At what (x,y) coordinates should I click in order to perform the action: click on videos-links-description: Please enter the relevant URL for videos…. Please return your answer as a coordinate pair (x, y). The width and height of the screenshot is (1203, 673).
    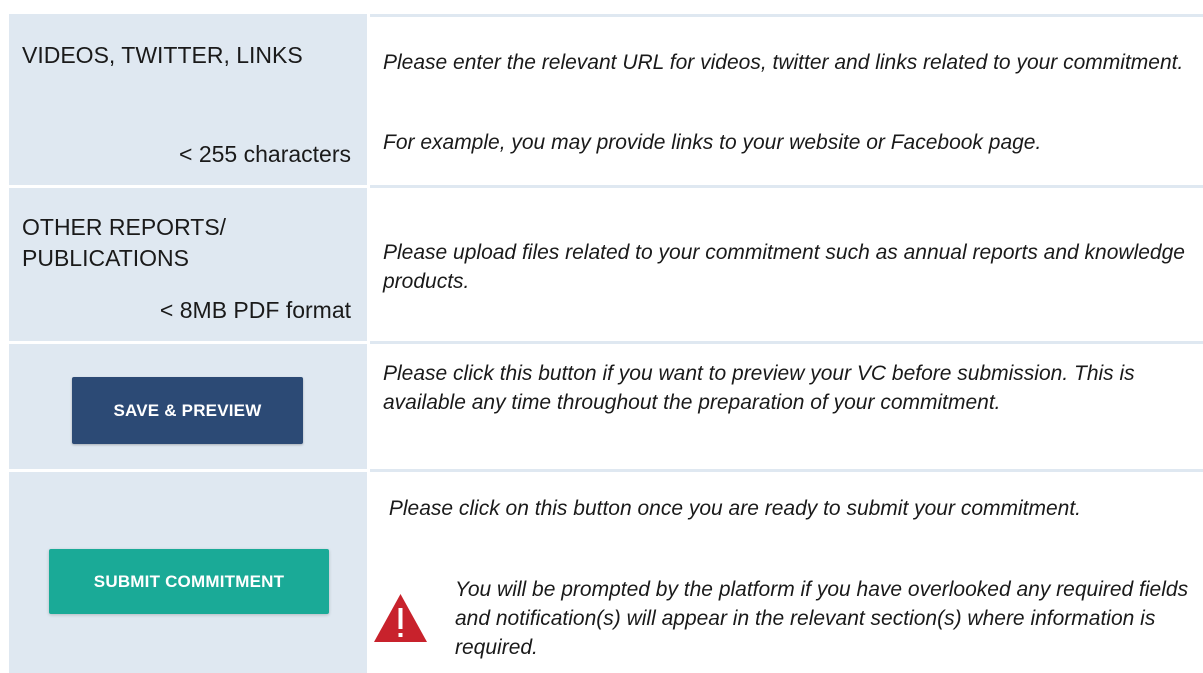
    Looking at the image, I should click on (783, 62).